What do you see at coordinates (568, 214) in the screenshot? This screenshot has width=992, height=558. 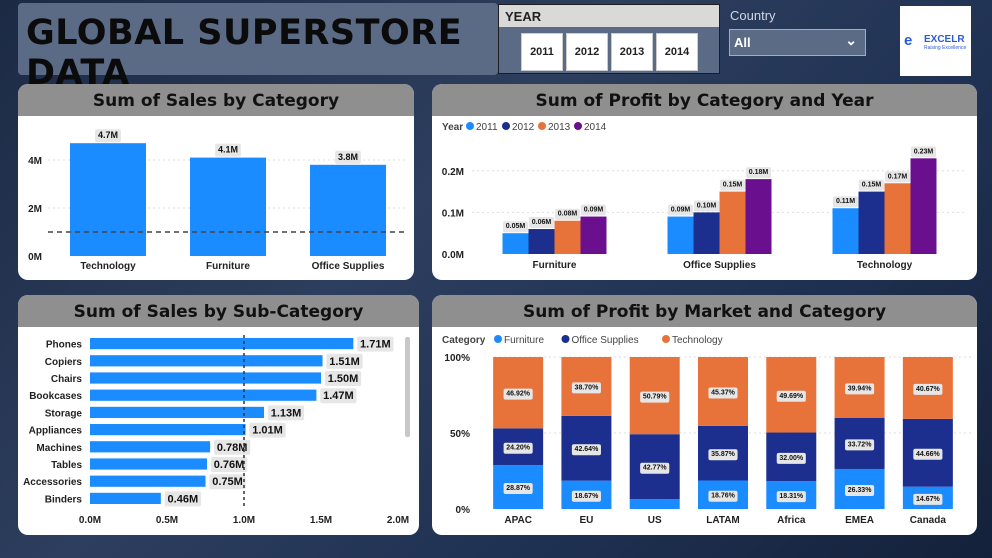 I see `data-label: 0.08M` at bounding box center [568, 214].